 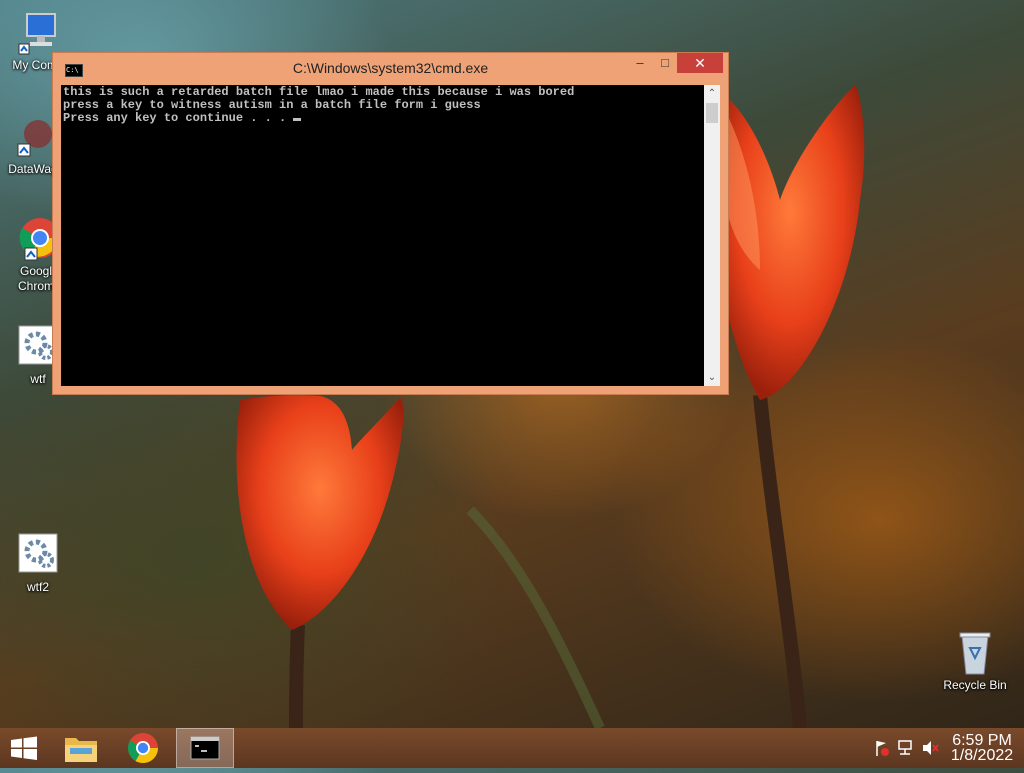 I want to click on computer-icon, so click(x=38, y=33).